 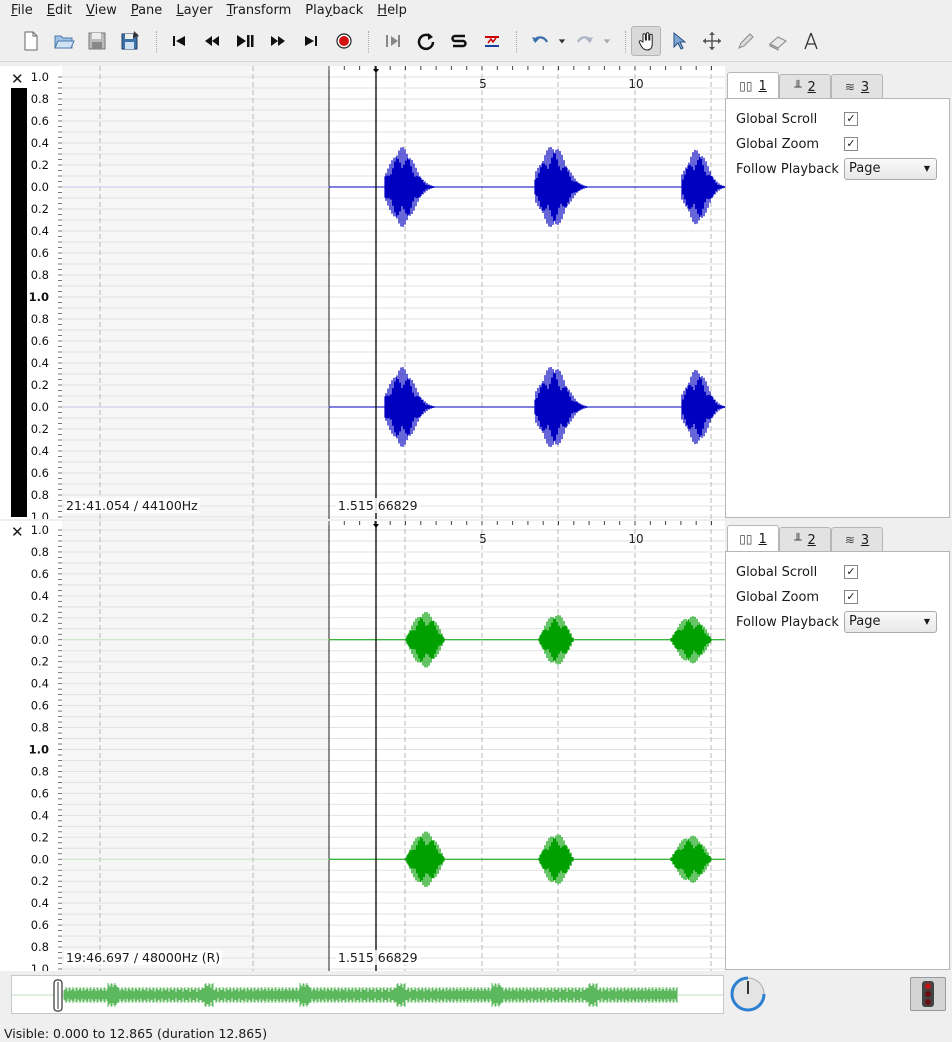 I want to click on draw-icon, so click(x=745, y=41).